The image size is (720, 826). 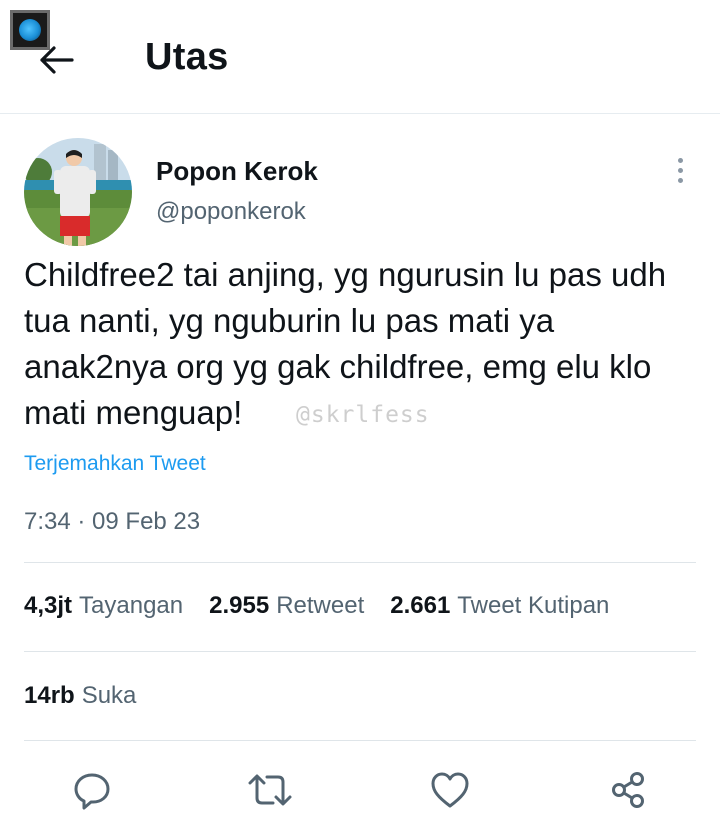 I want to click on retweet-button, so click(x=270, y=790).